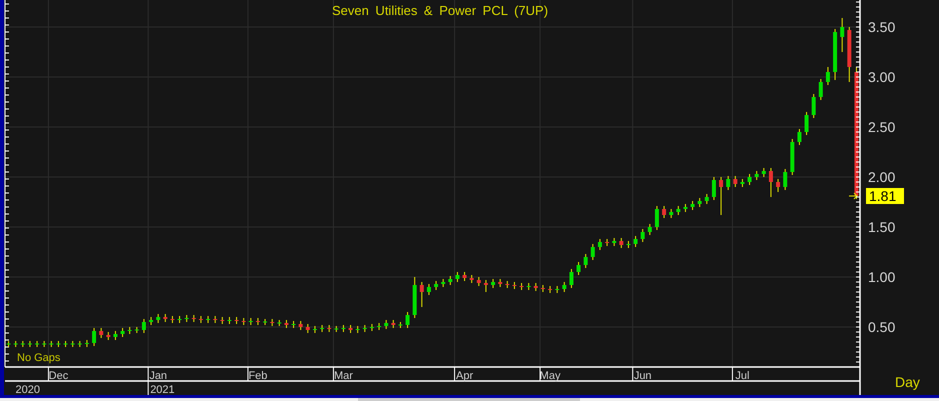 The image size is (939, 401). Describe the element at coordinates (38, 358) in the screenshot. I see `gap-mode-label: No Gaps` at that location.